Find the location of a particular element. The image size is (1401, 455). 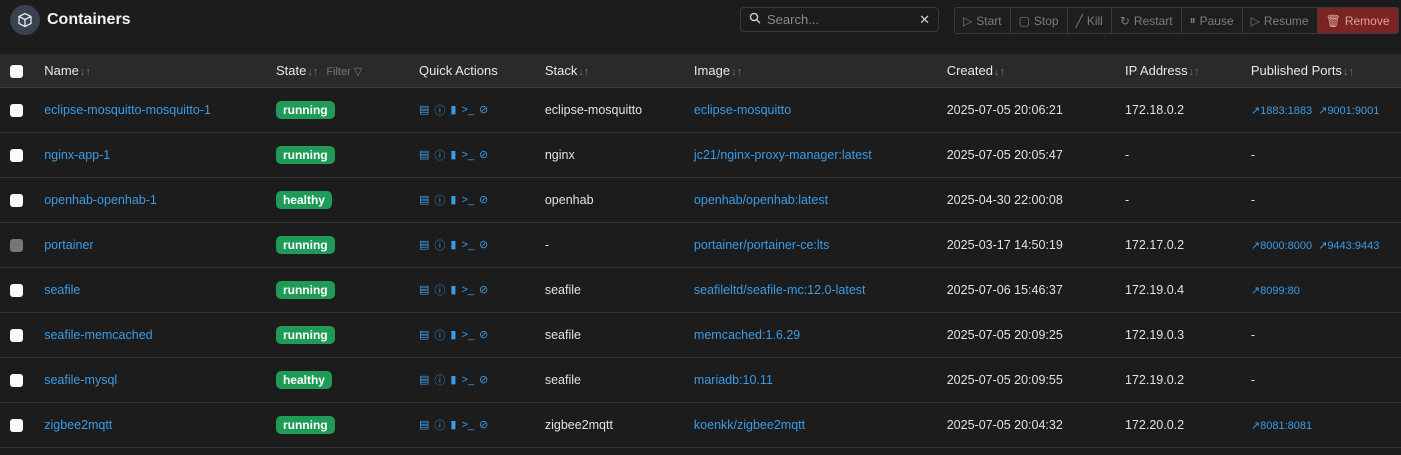

container-name-link: seafile-memcached is located at coordinates (98, 335).